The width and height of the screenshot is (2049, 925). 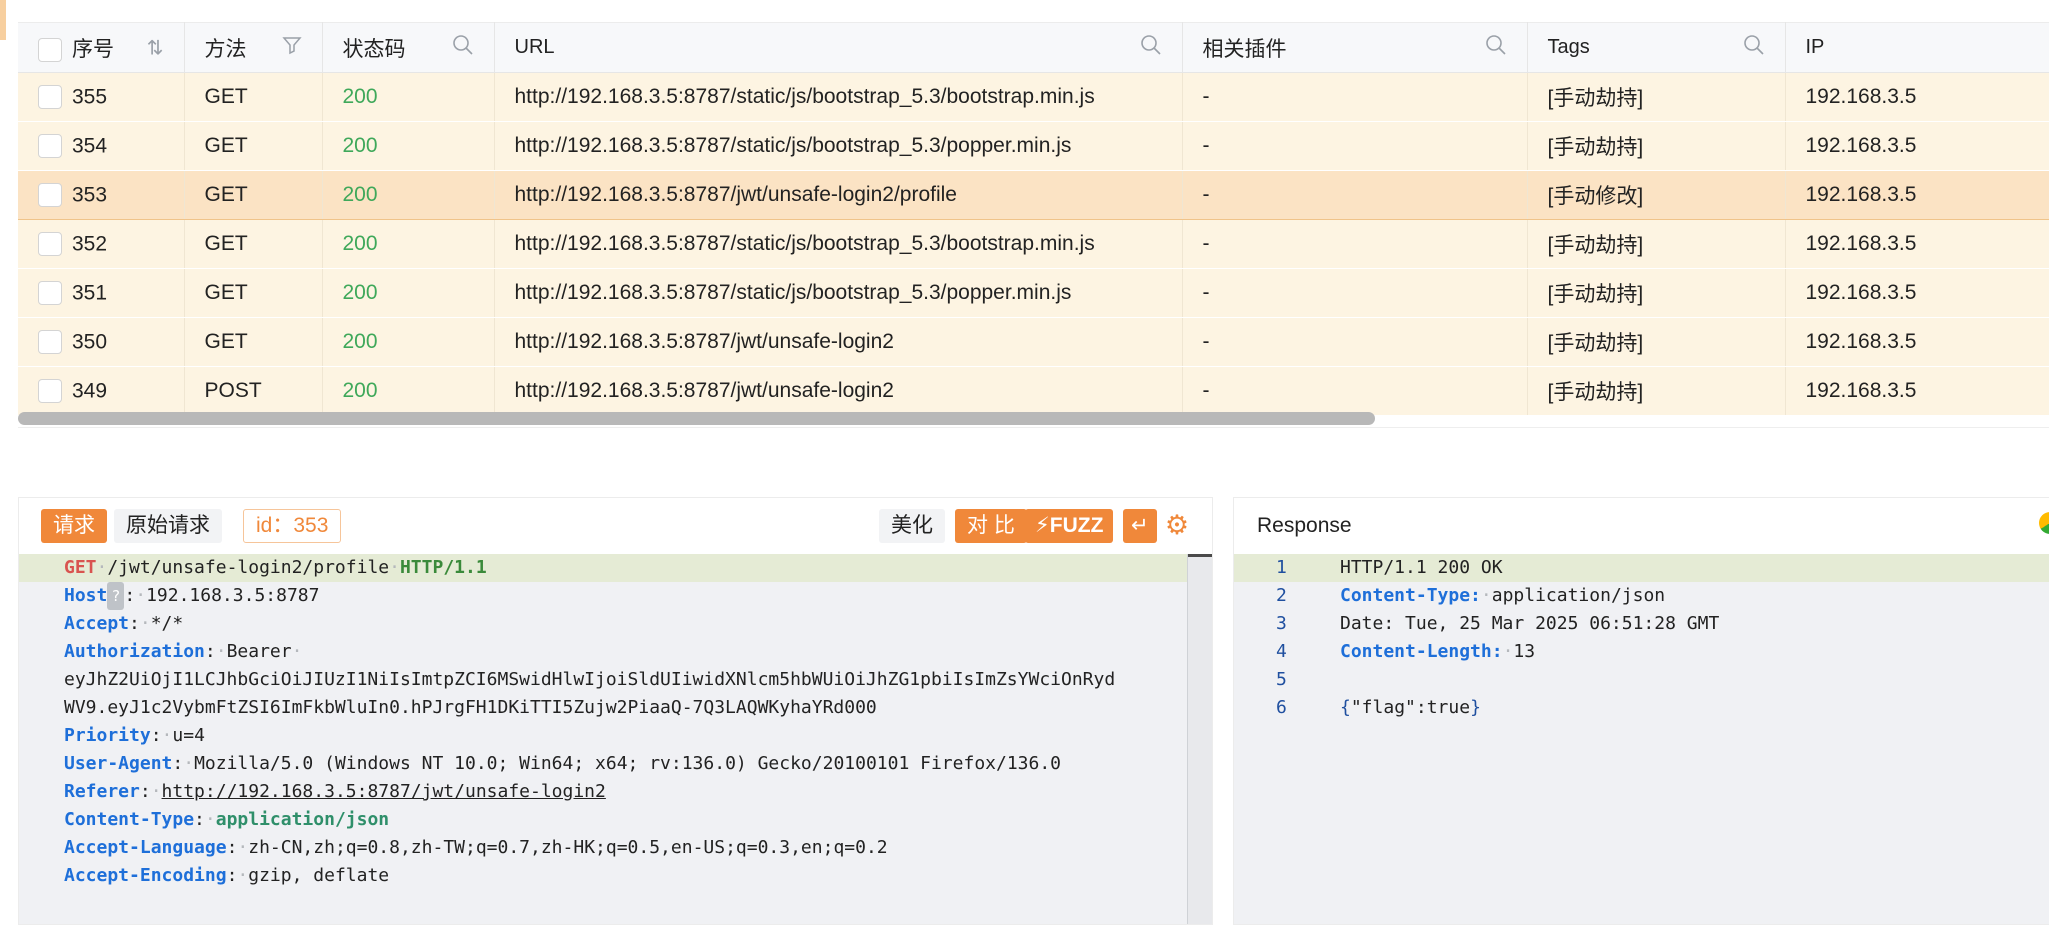 I want to click on col-method-header: 方法, so click(x=253, y=47).